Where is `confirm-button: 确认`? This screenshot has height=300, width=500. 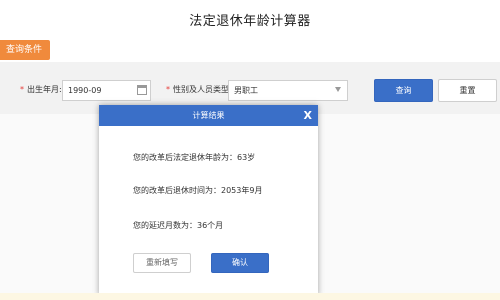
confirm-button: 确认 is located at coordinates (240, 263).